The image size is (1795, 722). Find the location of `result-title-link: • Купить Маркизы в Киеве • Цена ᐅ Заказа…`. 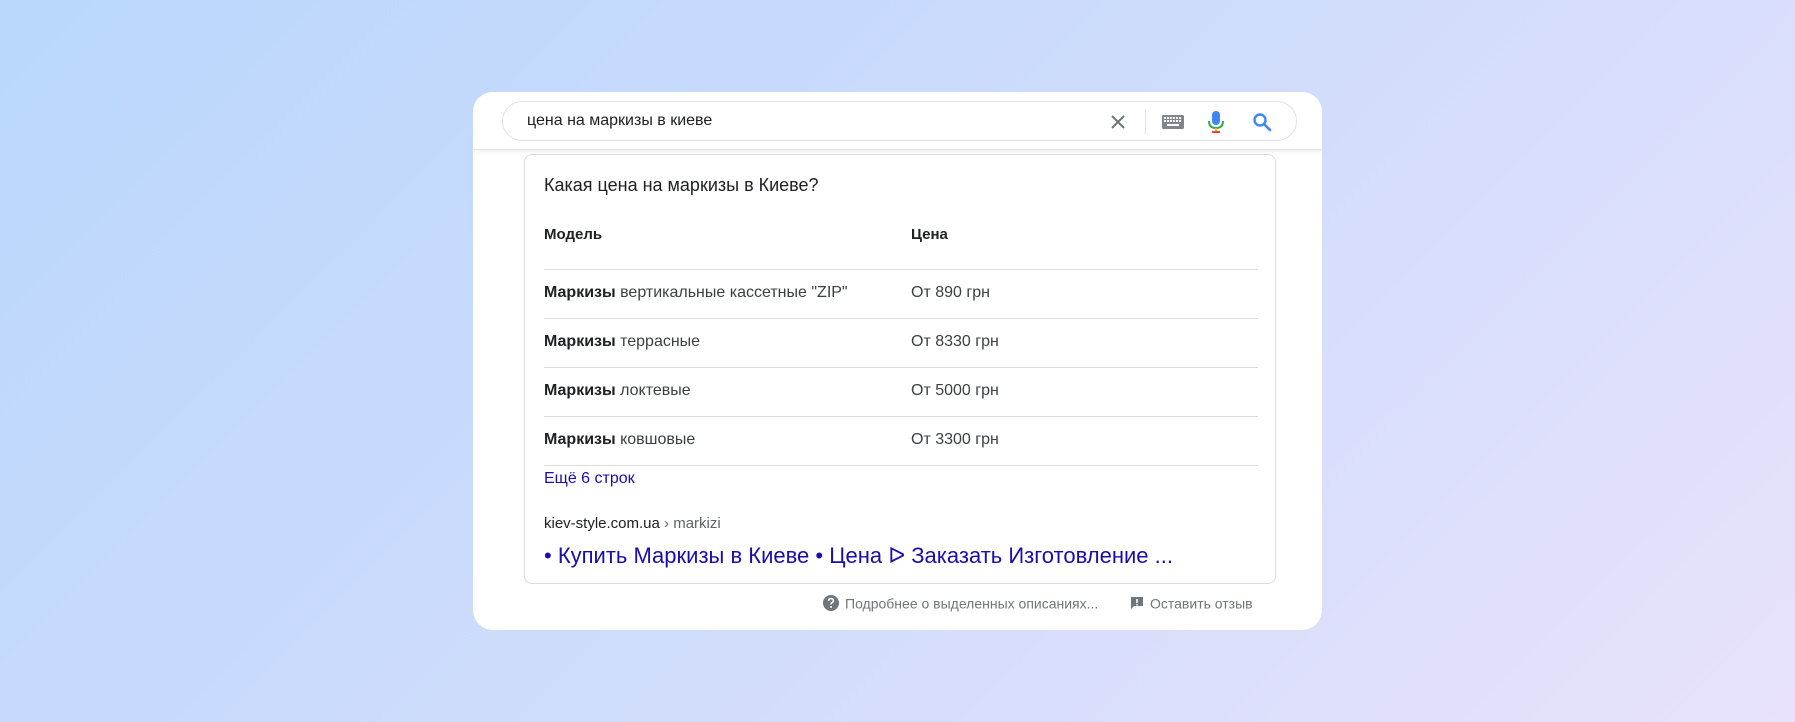

result-title-link: • Купить Маркизы в Киеве • Цена ᐅ Заказа… is located at coordinates (858, 556).